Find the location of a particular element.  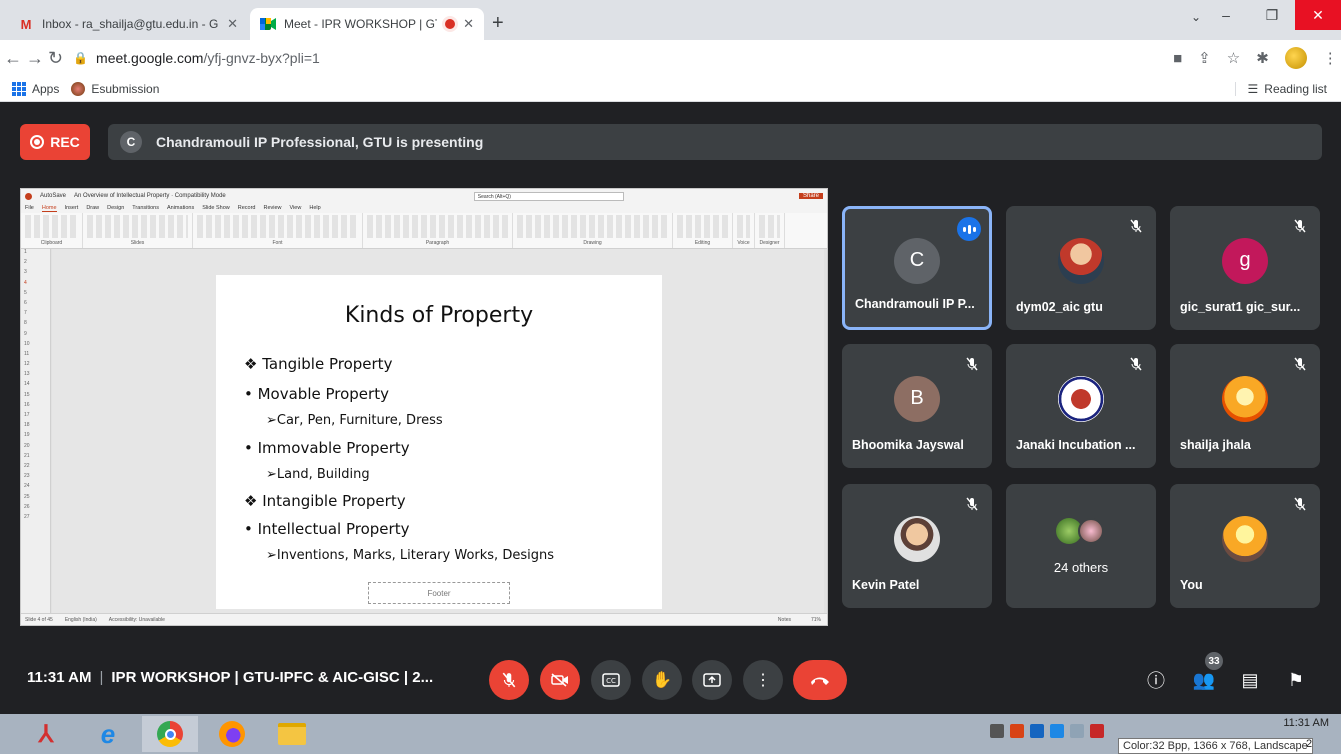

ribbon-group: Clipboard is located at coordinates (52, 230).